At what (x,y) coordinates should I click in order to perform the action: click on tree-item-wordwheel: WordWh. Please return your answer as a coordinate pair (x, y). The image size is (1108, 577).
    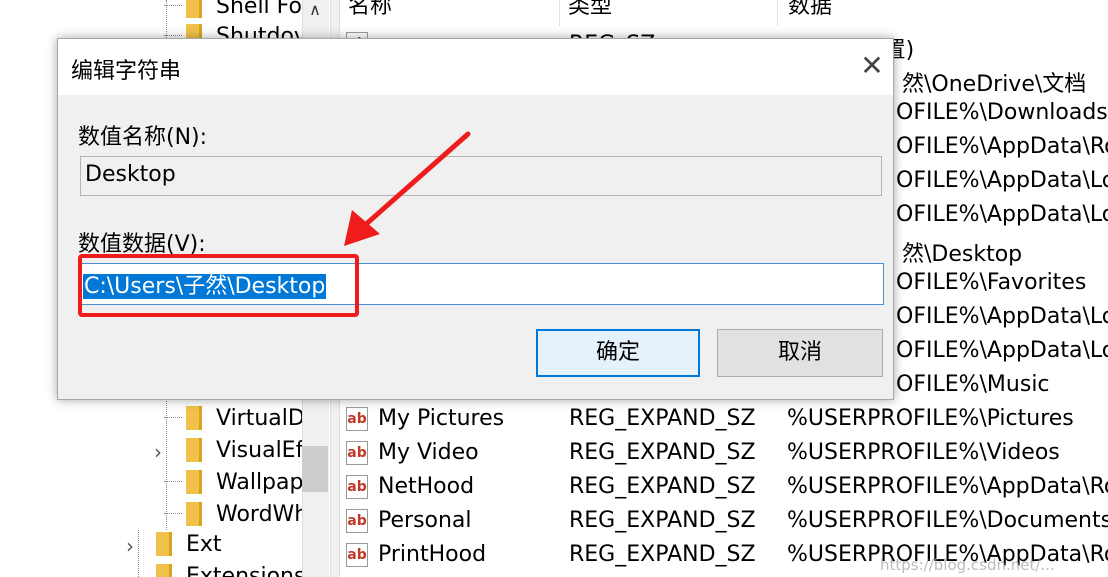
    Looking at the image, I should click on (236, 514).